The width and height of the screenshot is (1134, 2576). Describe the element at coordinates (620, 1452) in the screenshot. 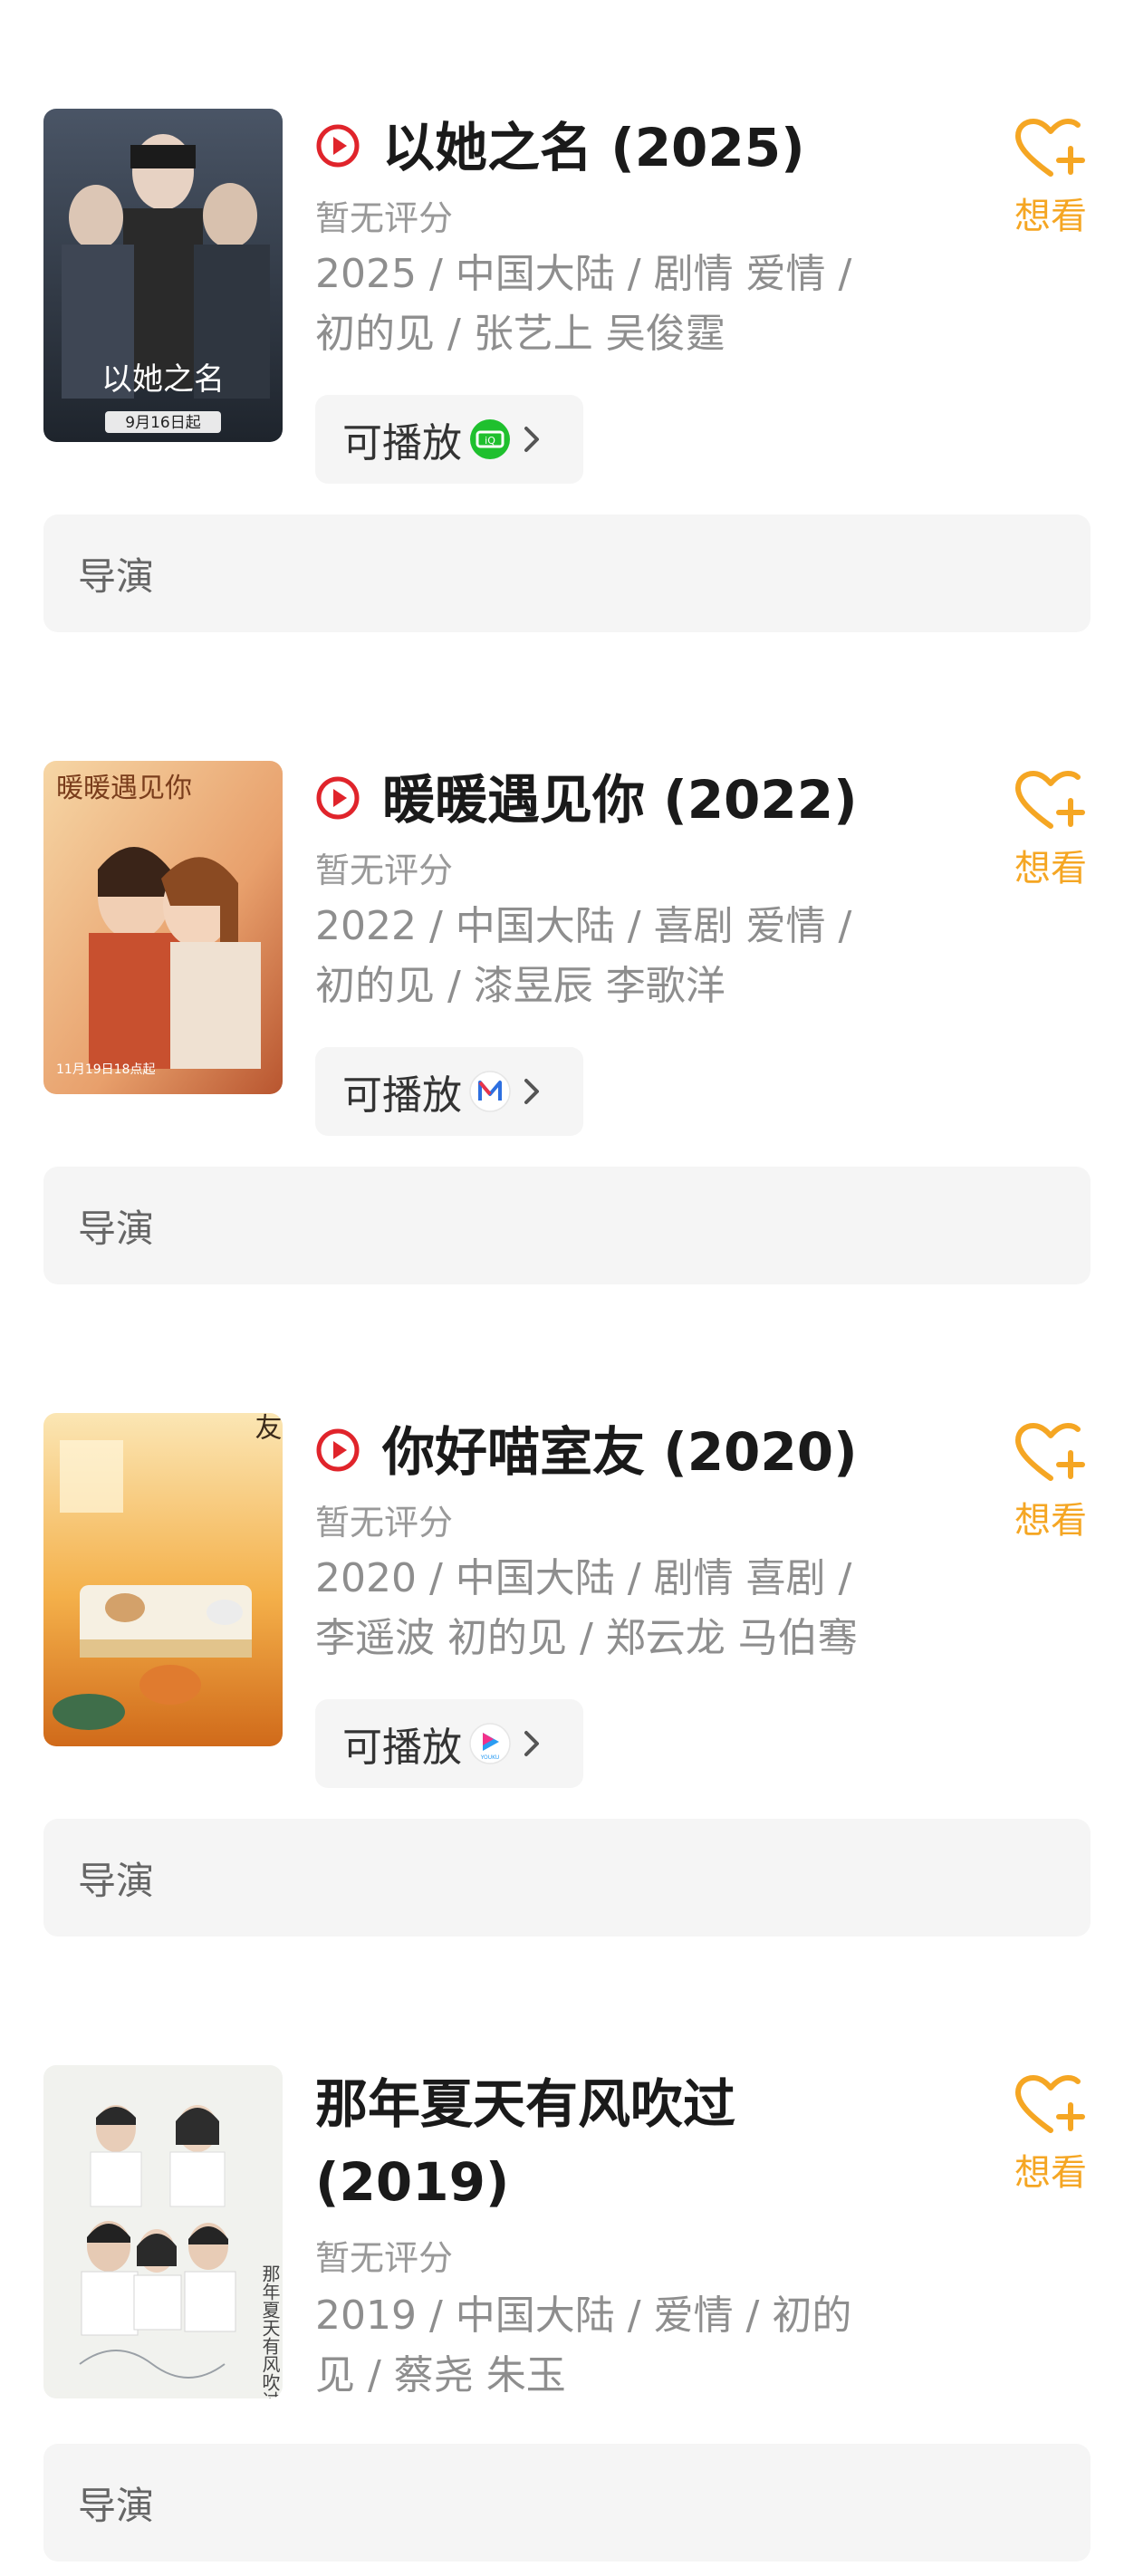

I see `movie-title: 你好喵室友 (2020)` at that location.